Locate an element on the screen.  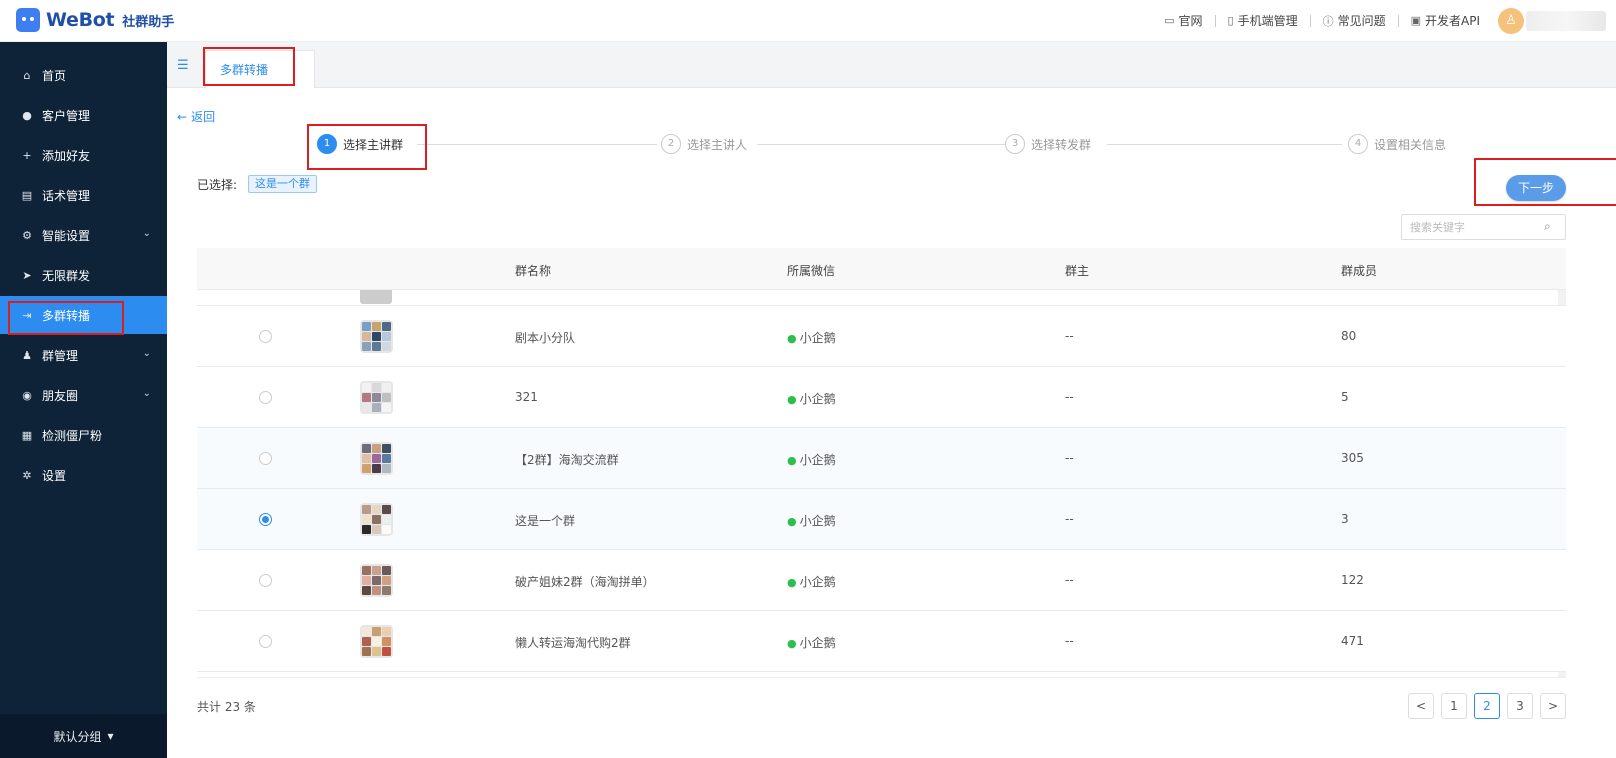
nav-mobile-management: ▯ 手机端管理 is located at coordinates (1263, 20).